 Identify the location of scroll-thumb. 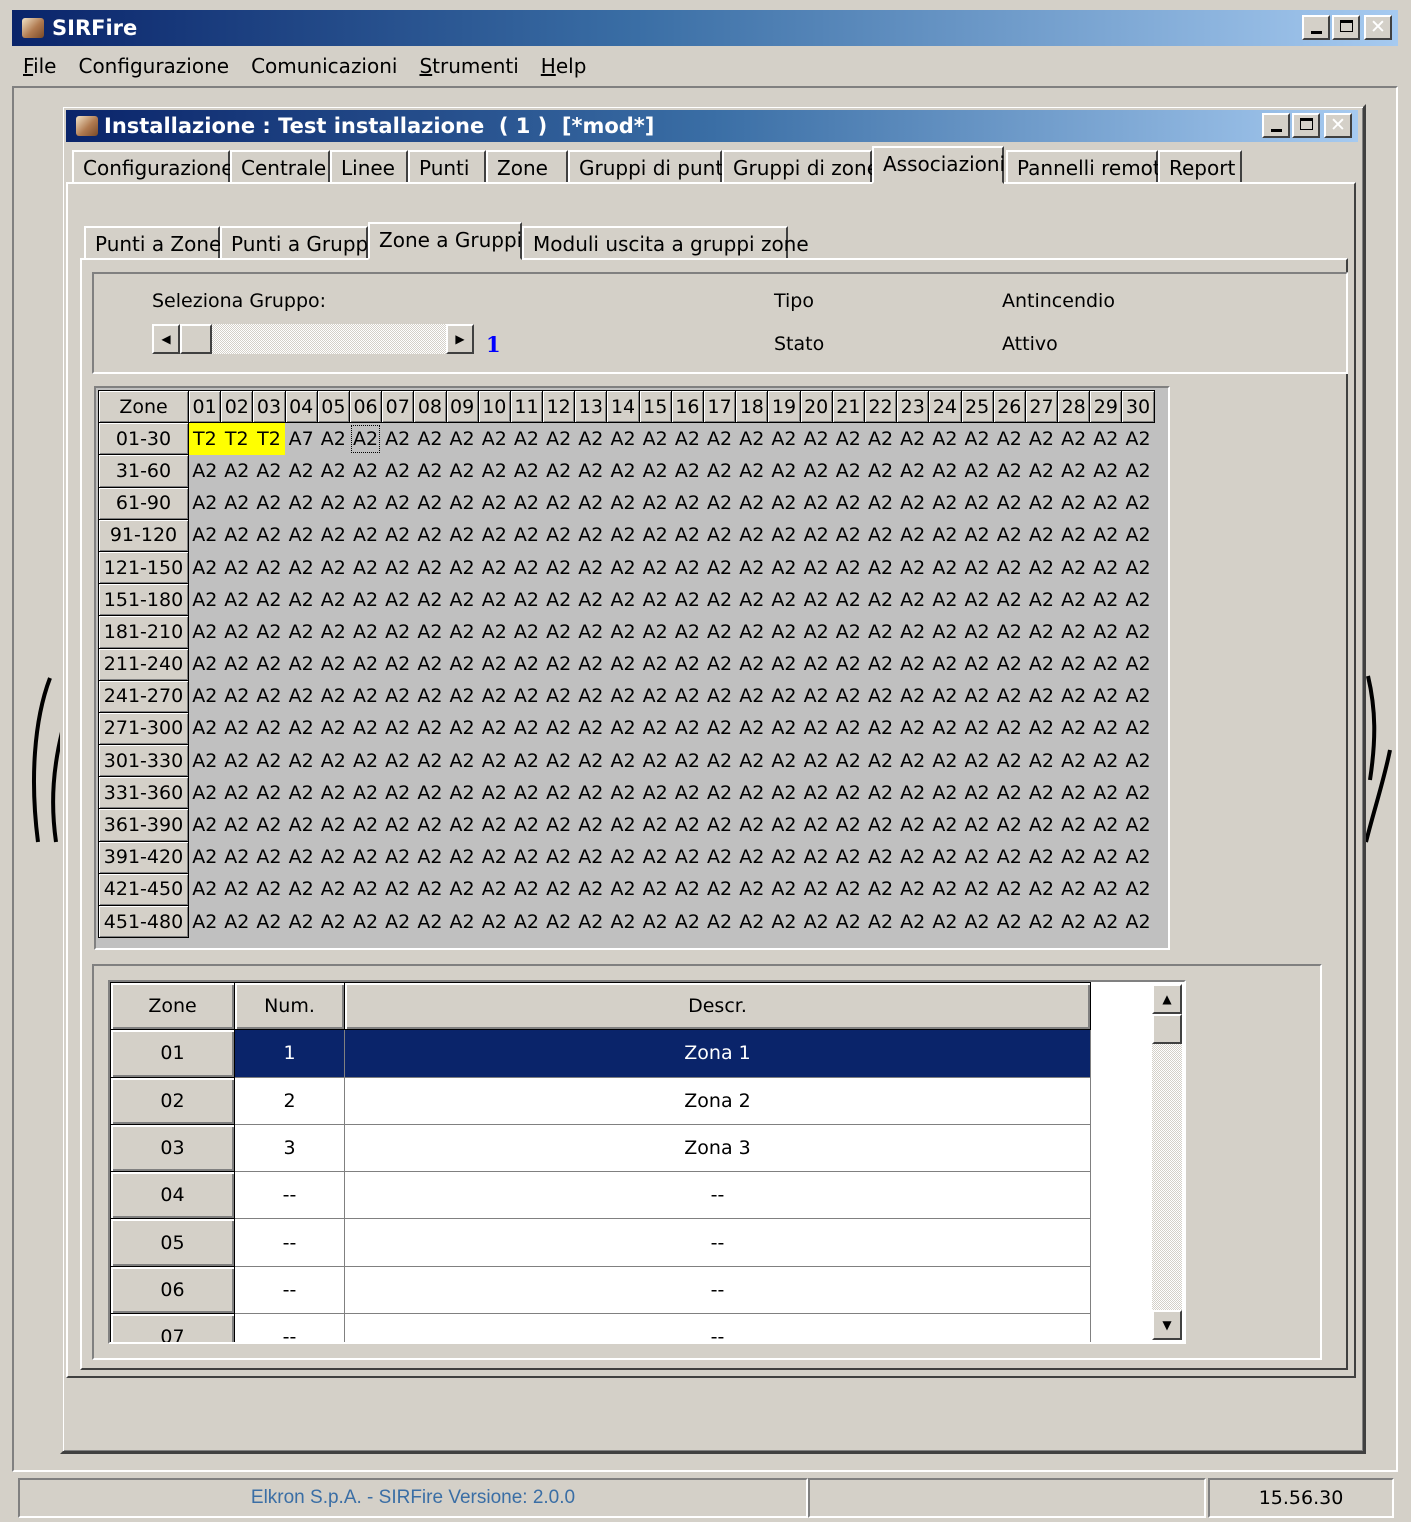
(196, 339).